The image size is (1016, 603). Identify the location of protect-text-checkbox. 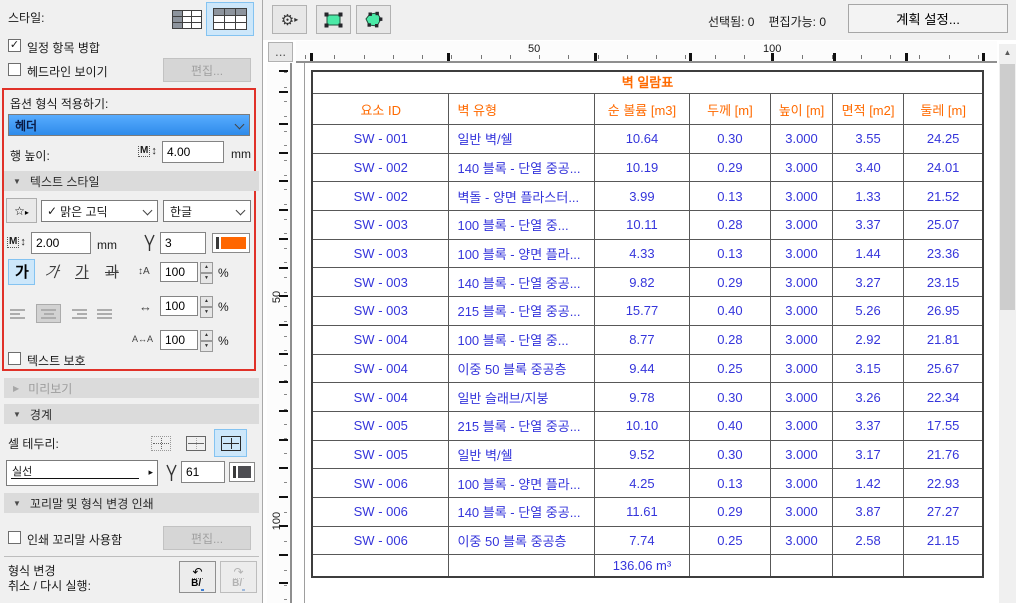
(14, 358).